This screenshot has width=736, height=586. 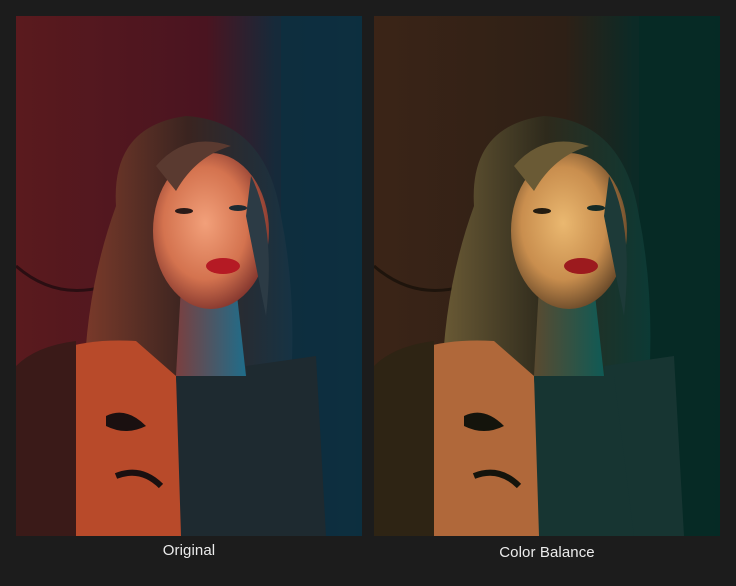 What do you see at coordinates (547, 552) in the screenshot?
I see `color-balance-caption: Color Balance` at bounding box center [547, 552].